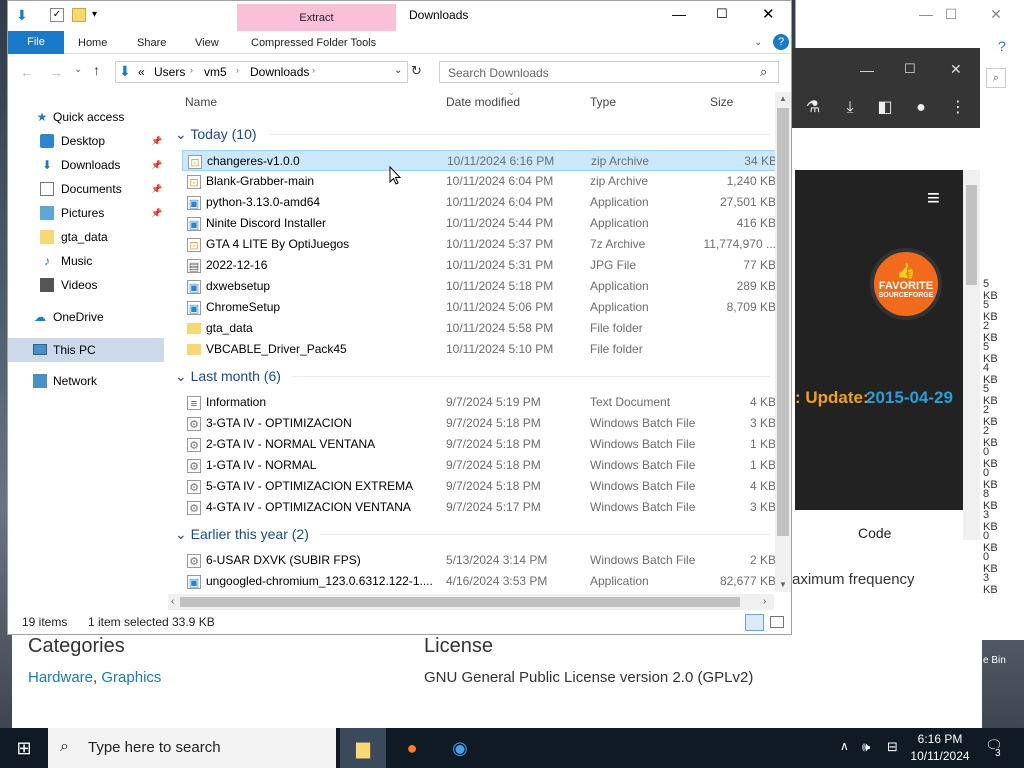 This screenshot has width=1024, height=768. What do you see at coordinates (996, 14) in the screenshot?
I see `close-icon: ✕` at bounding box center [996, 14].